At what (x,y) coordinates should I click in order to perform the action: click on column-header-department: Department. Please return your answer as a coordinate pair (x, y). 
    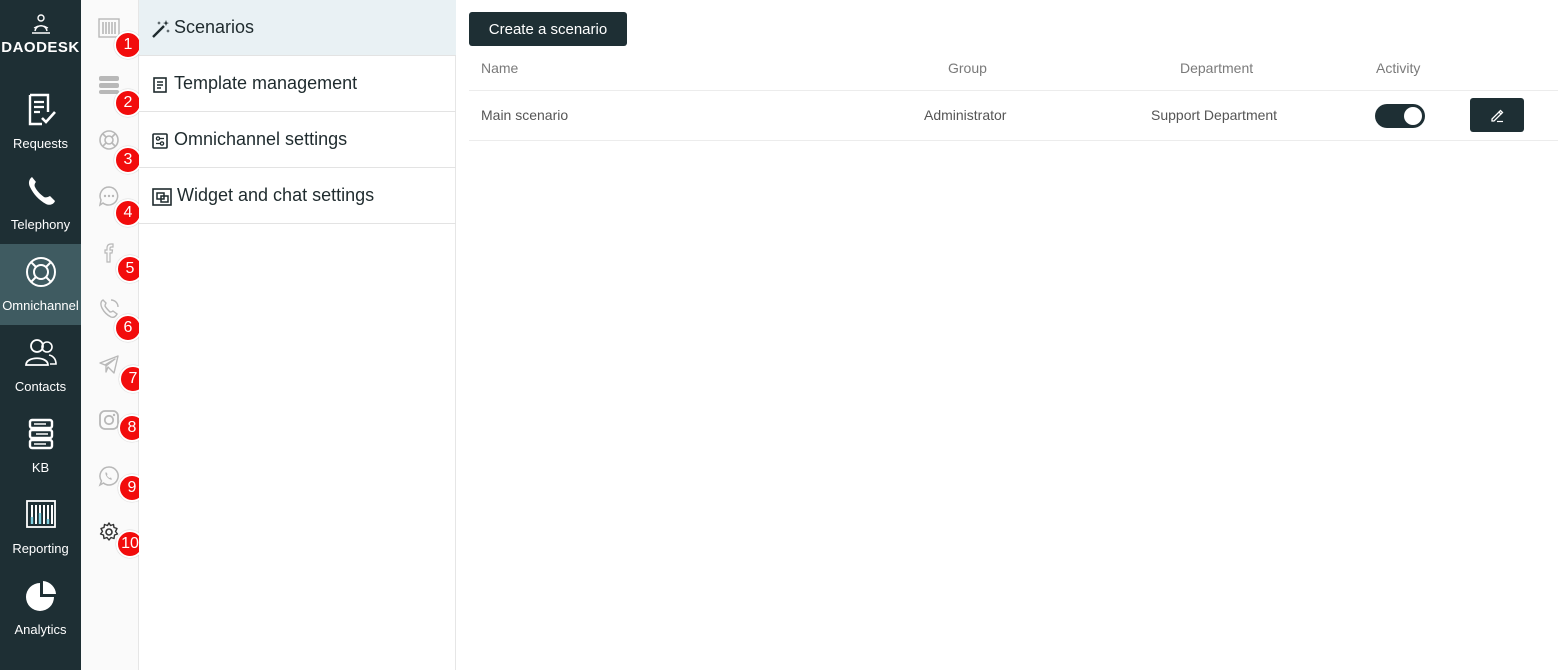
    Looking at the image, I should click on (1217, 68).